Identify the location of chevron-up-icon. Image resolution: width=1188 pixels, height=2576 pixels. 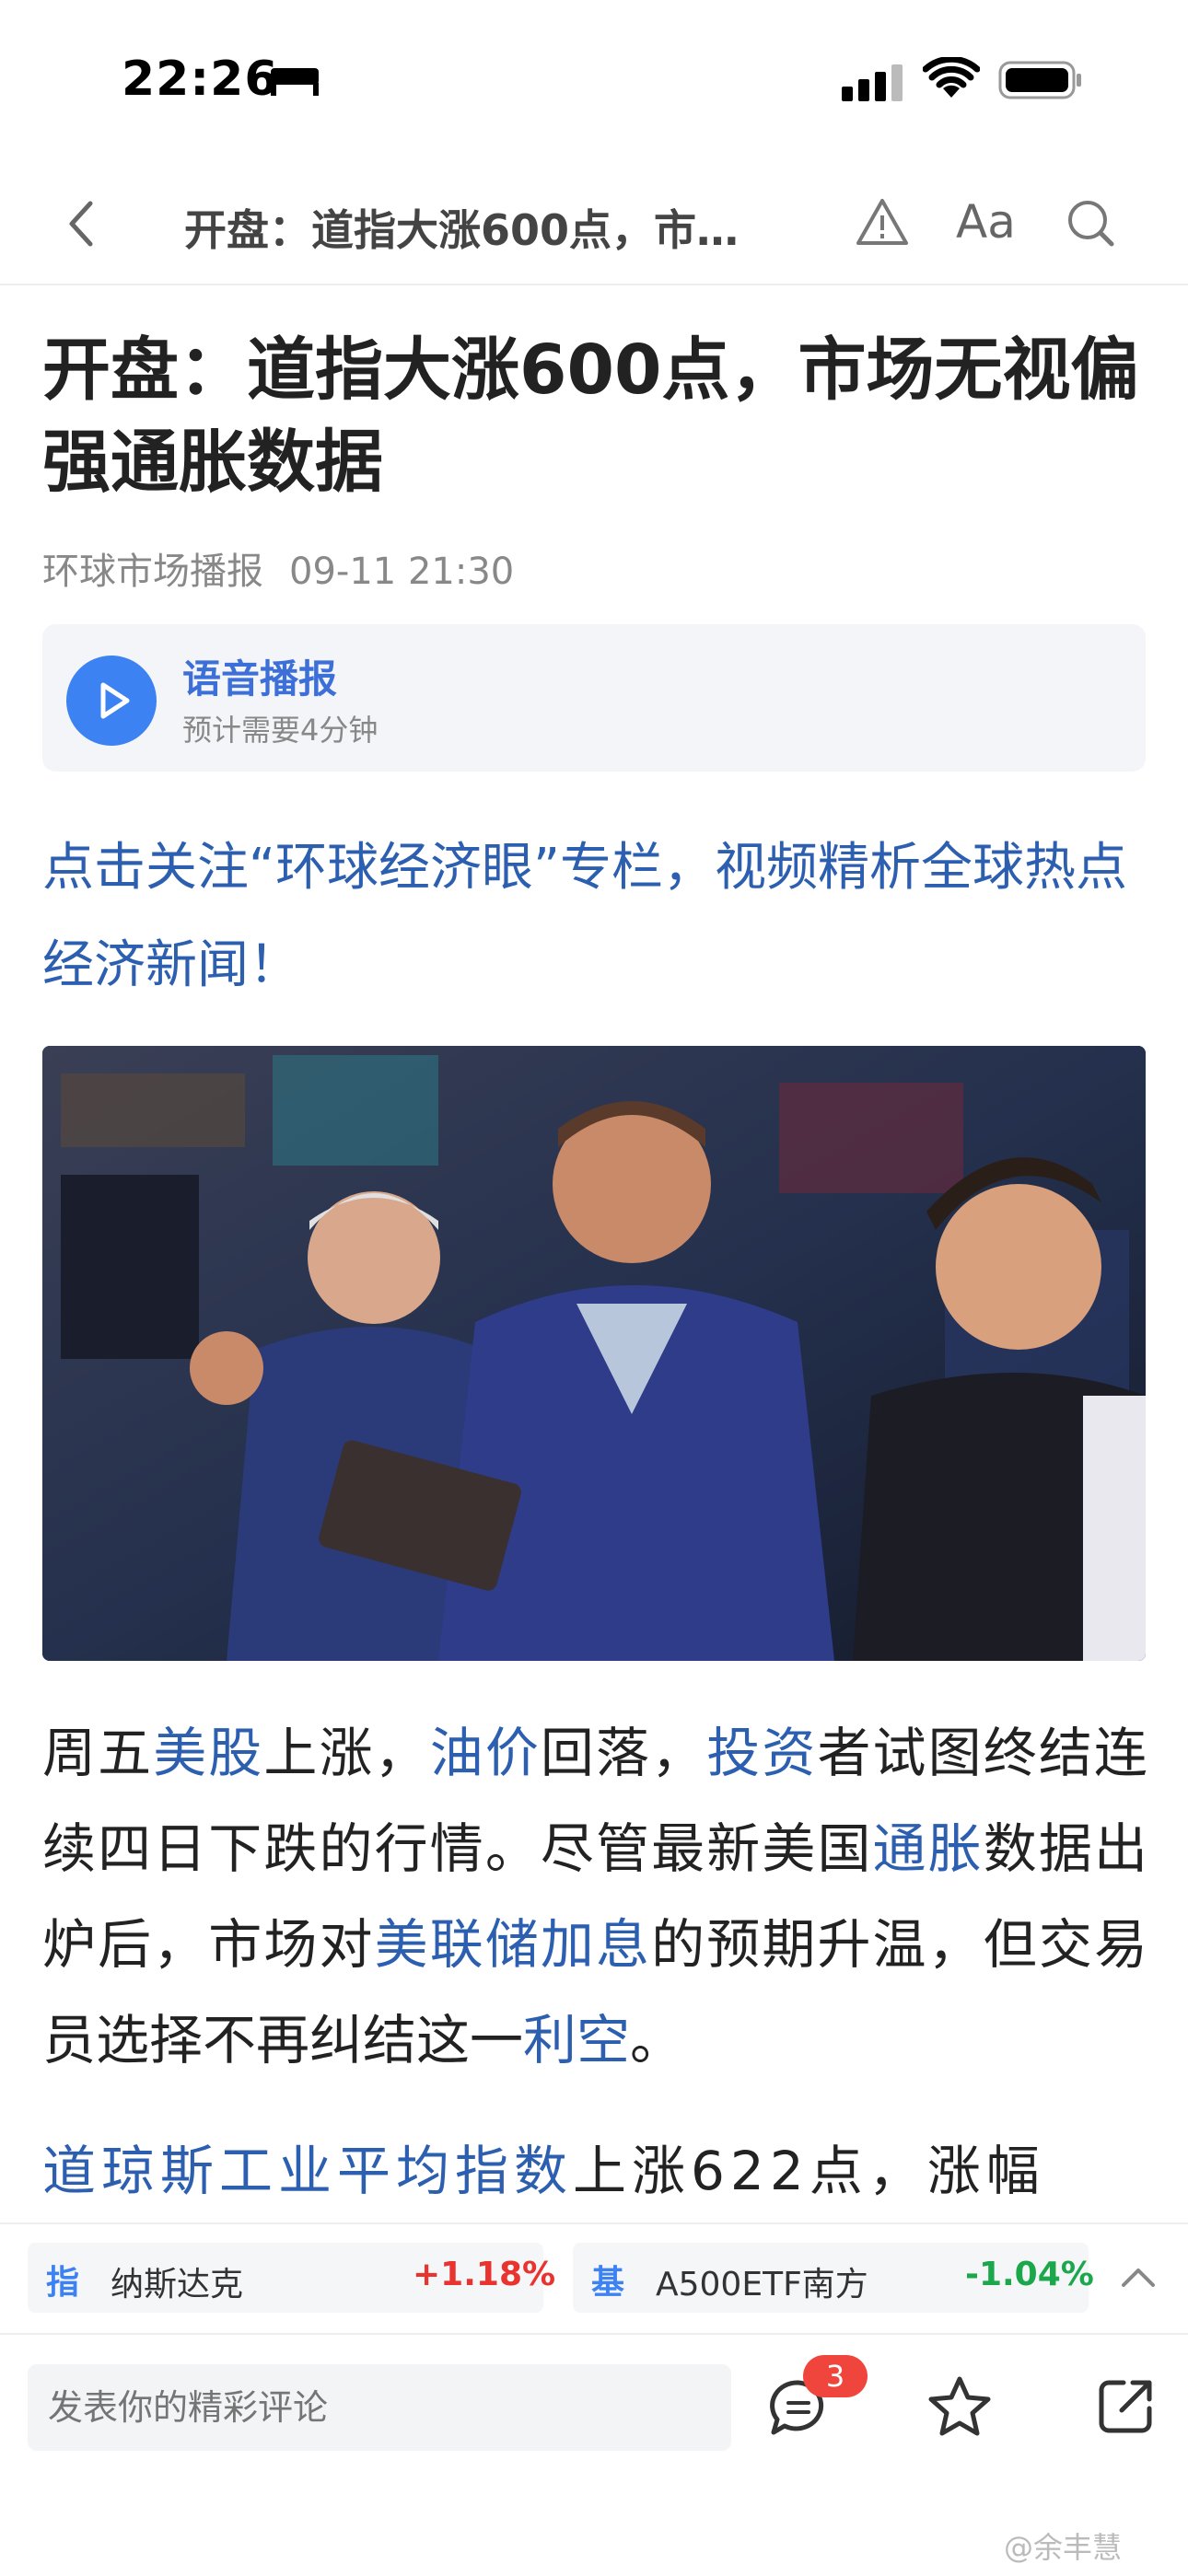
(1138, 2277).